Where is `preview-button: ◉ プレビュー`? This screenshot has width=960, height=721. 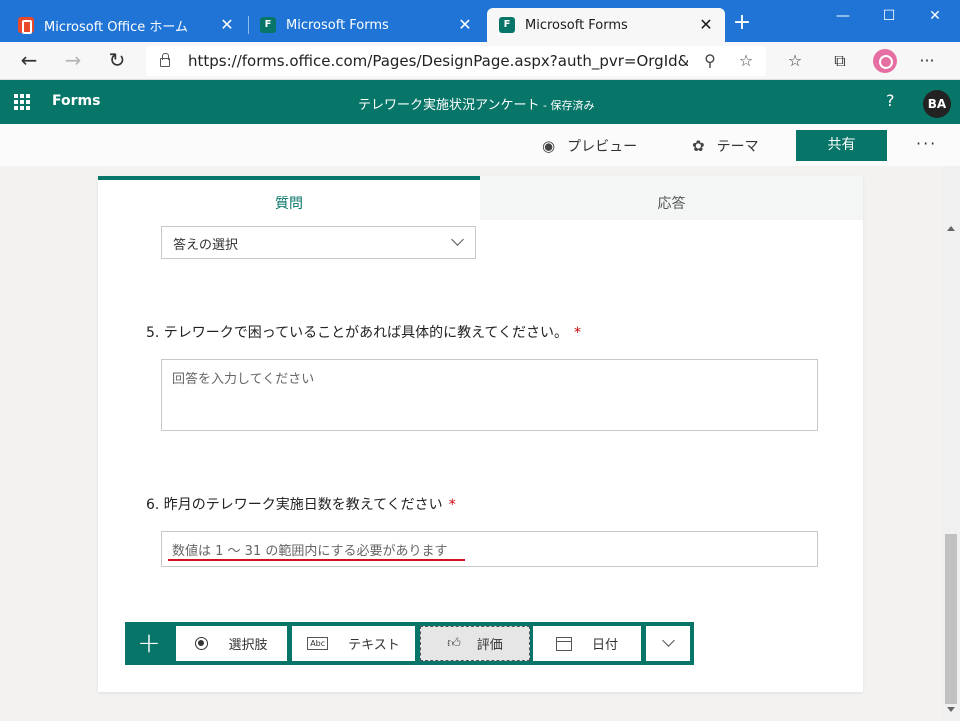 preview-button: ◉ プレビュー is located at coordinates (589, 146).